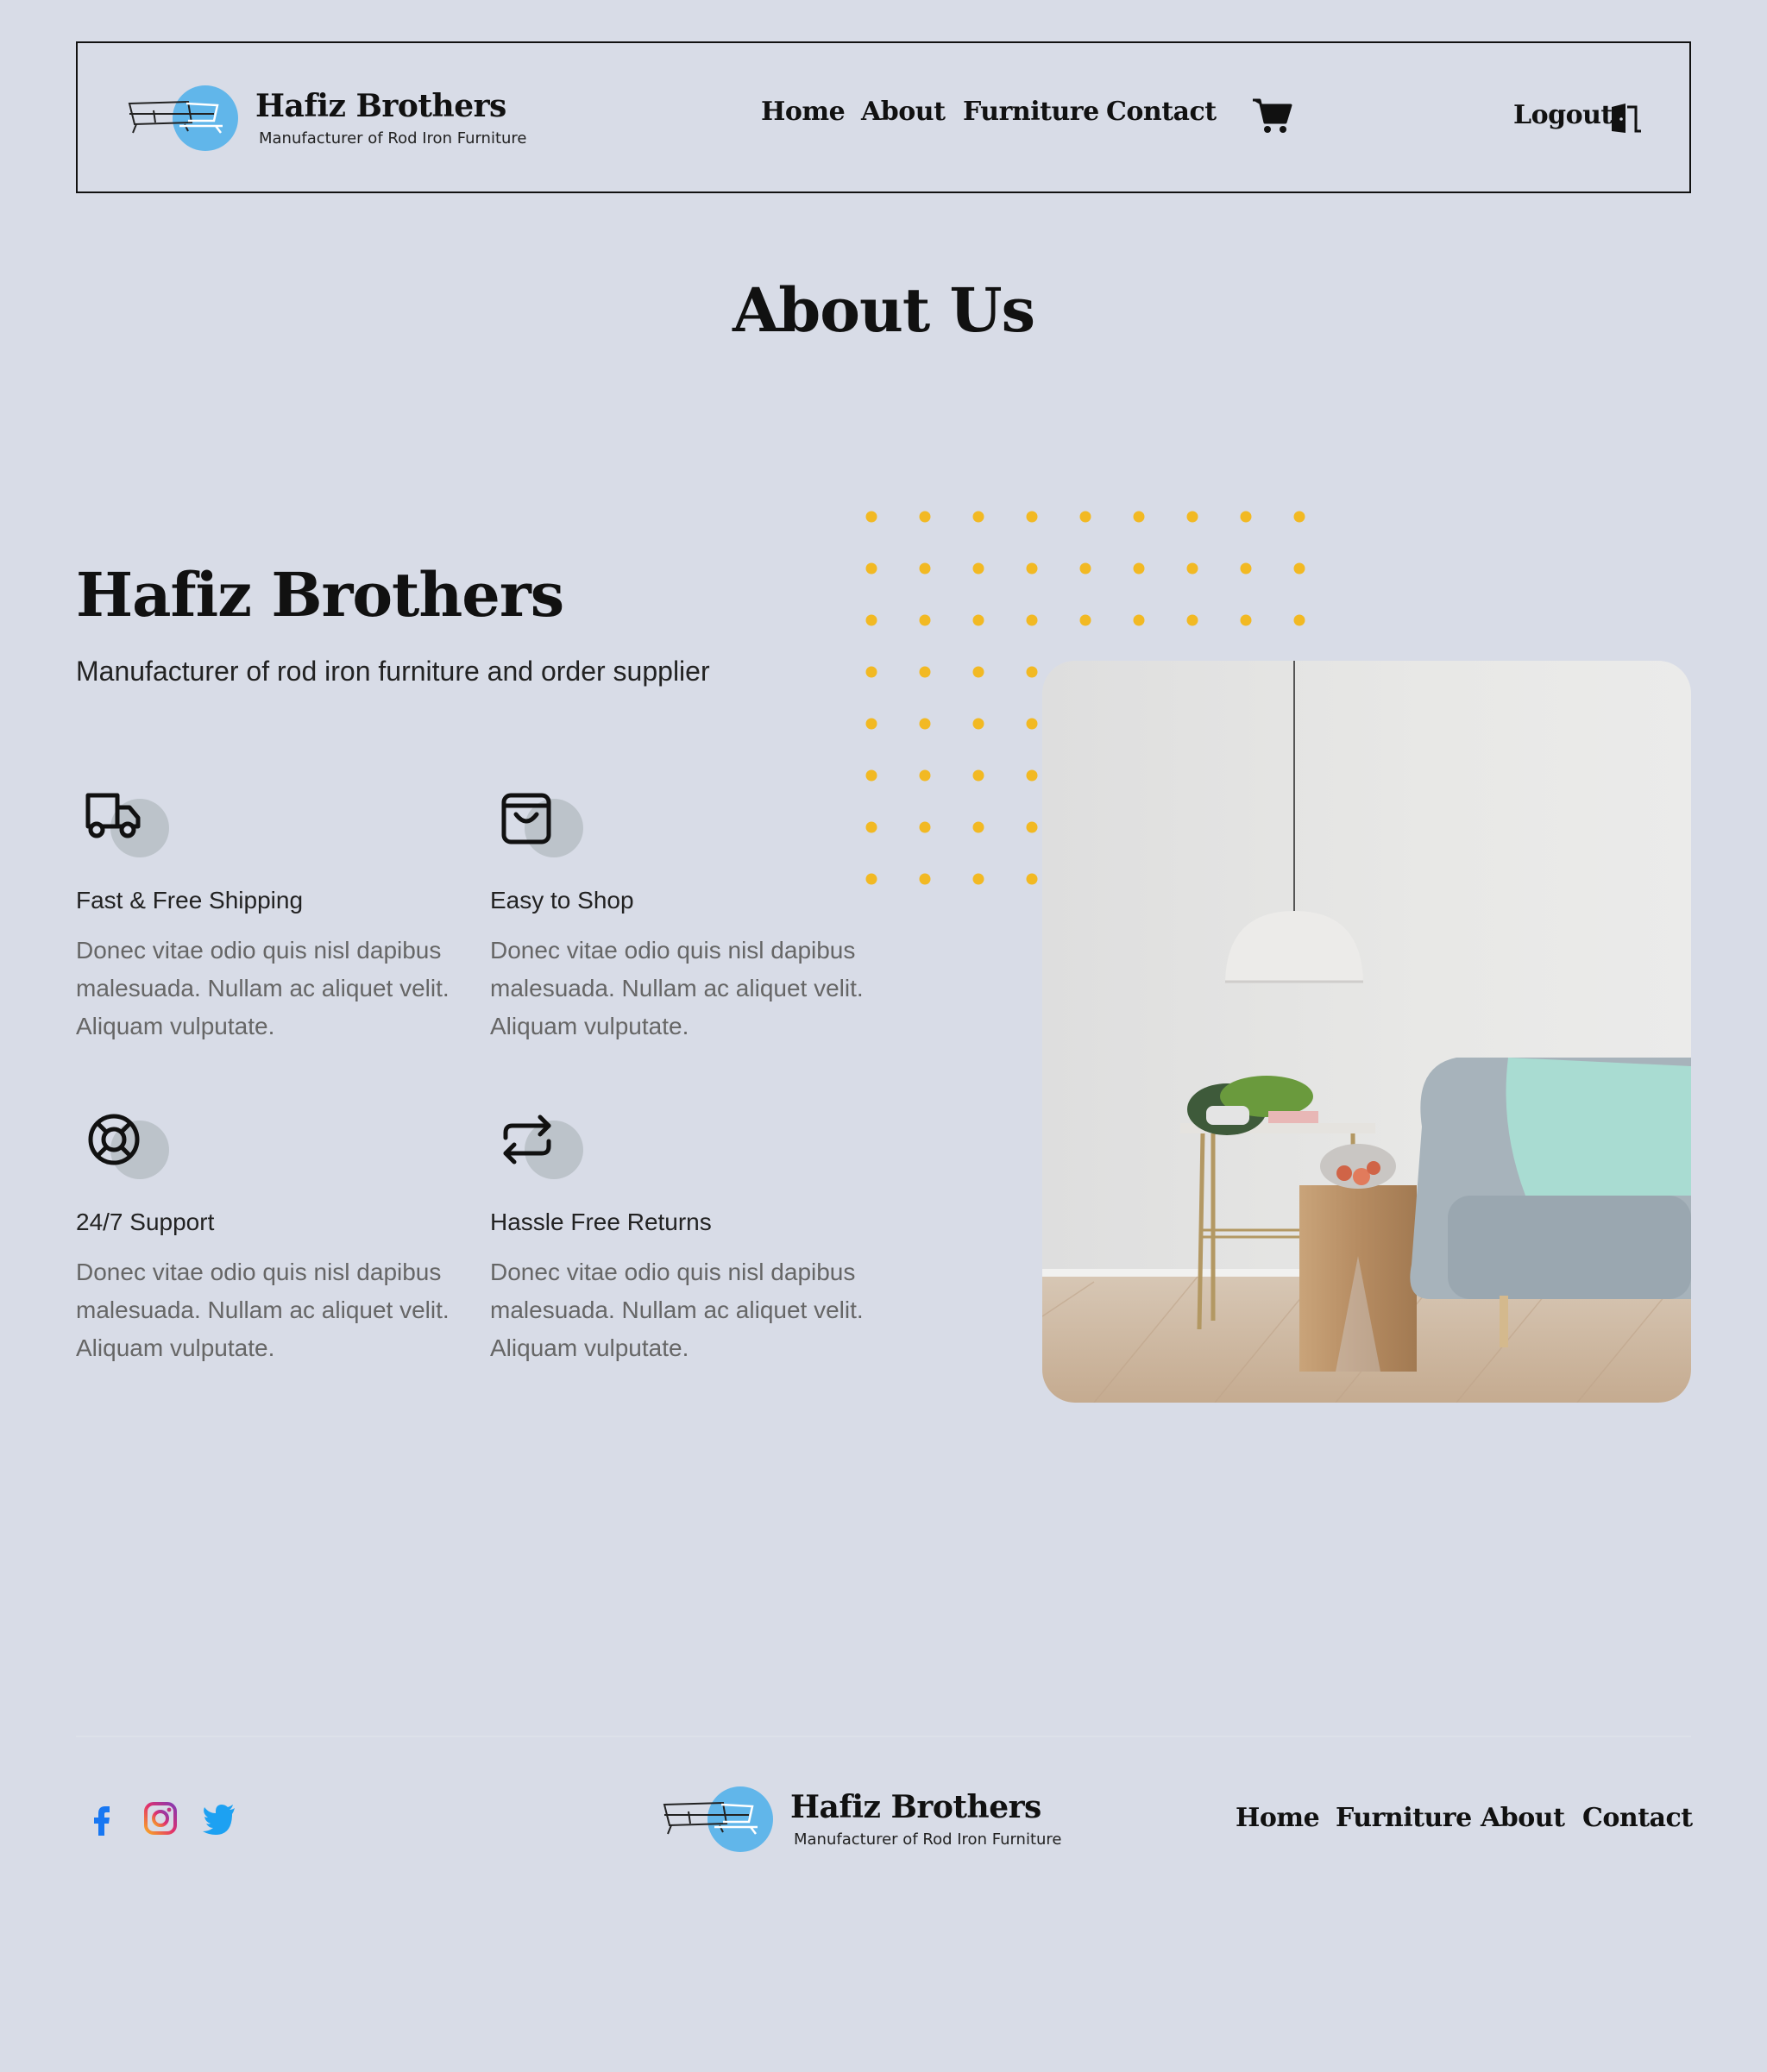  Describe the element at coordinates (113, 815) in the screenshot. I see `truck-icon` at that location.